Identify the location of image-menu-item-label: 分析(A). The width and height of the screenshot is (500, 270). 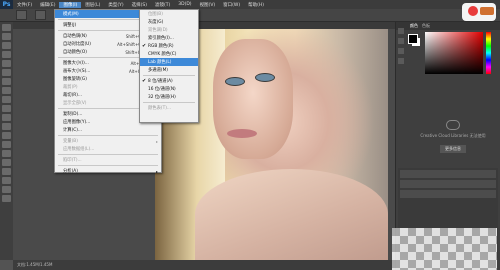
(70, 171).